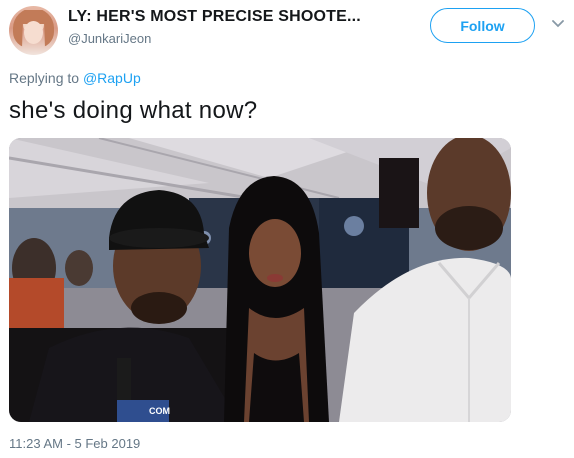 The height and width of the screenshot is (458, 574). What do you see at coordinates (109, 38) in the screenshot?
I see `author-handle: @JunkariJeon` at bounding box center [109, 38].